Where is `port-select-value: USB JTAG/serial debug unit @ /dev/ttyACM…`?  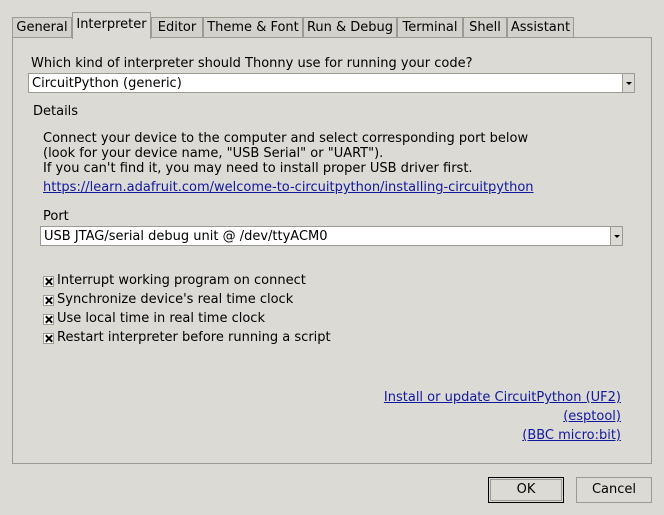 port-select-value: USB JTAG/serial debug unit @ /dev/ttyACM… is located at coordinates (186, 236).